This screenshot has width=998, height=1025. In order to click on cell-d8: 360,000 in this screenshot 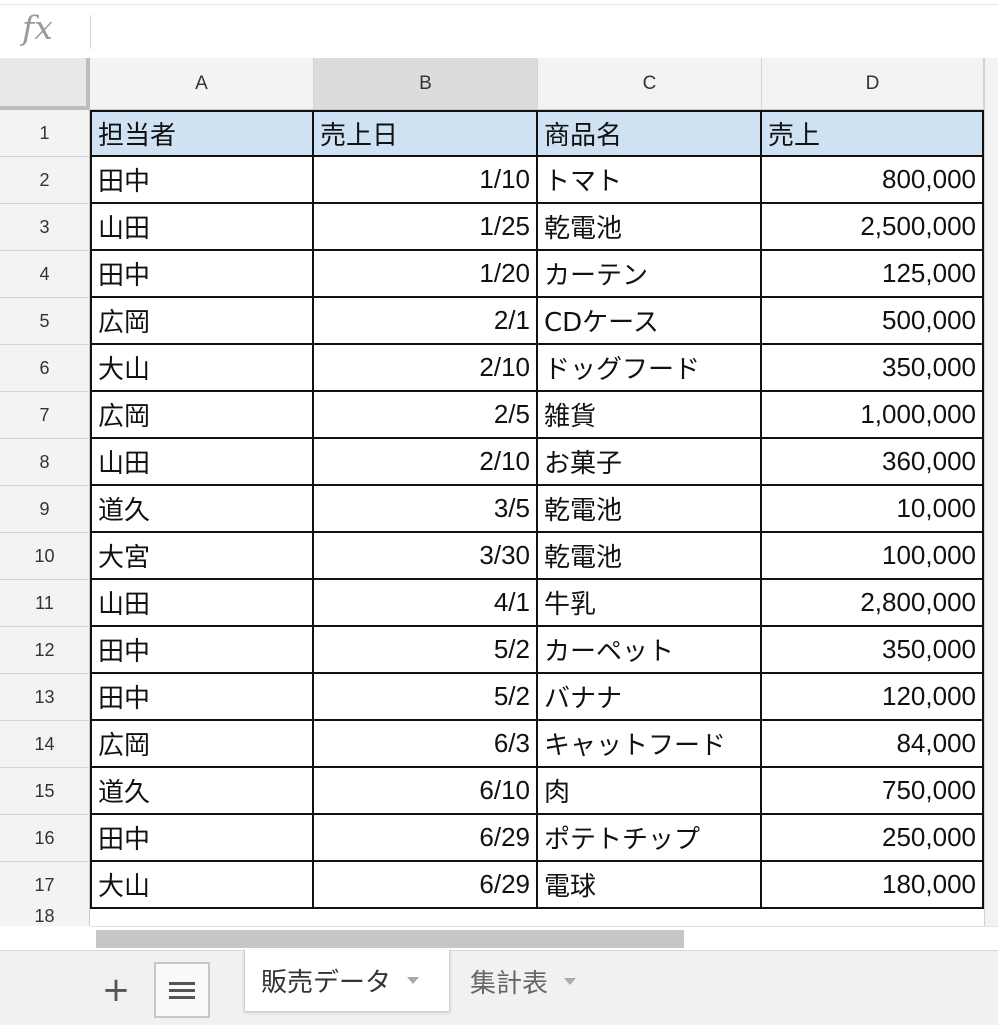, I will do `click(873, 462)`.